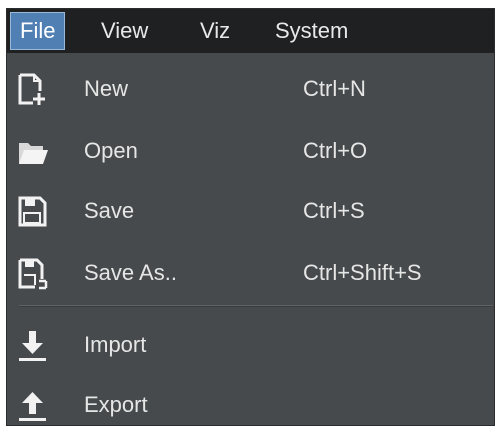 The image size is (499, 435). What do you see at coordinates (32, 406) in the screenshot?
I see `export-arrow-icon` at bounding box center [32, 406].